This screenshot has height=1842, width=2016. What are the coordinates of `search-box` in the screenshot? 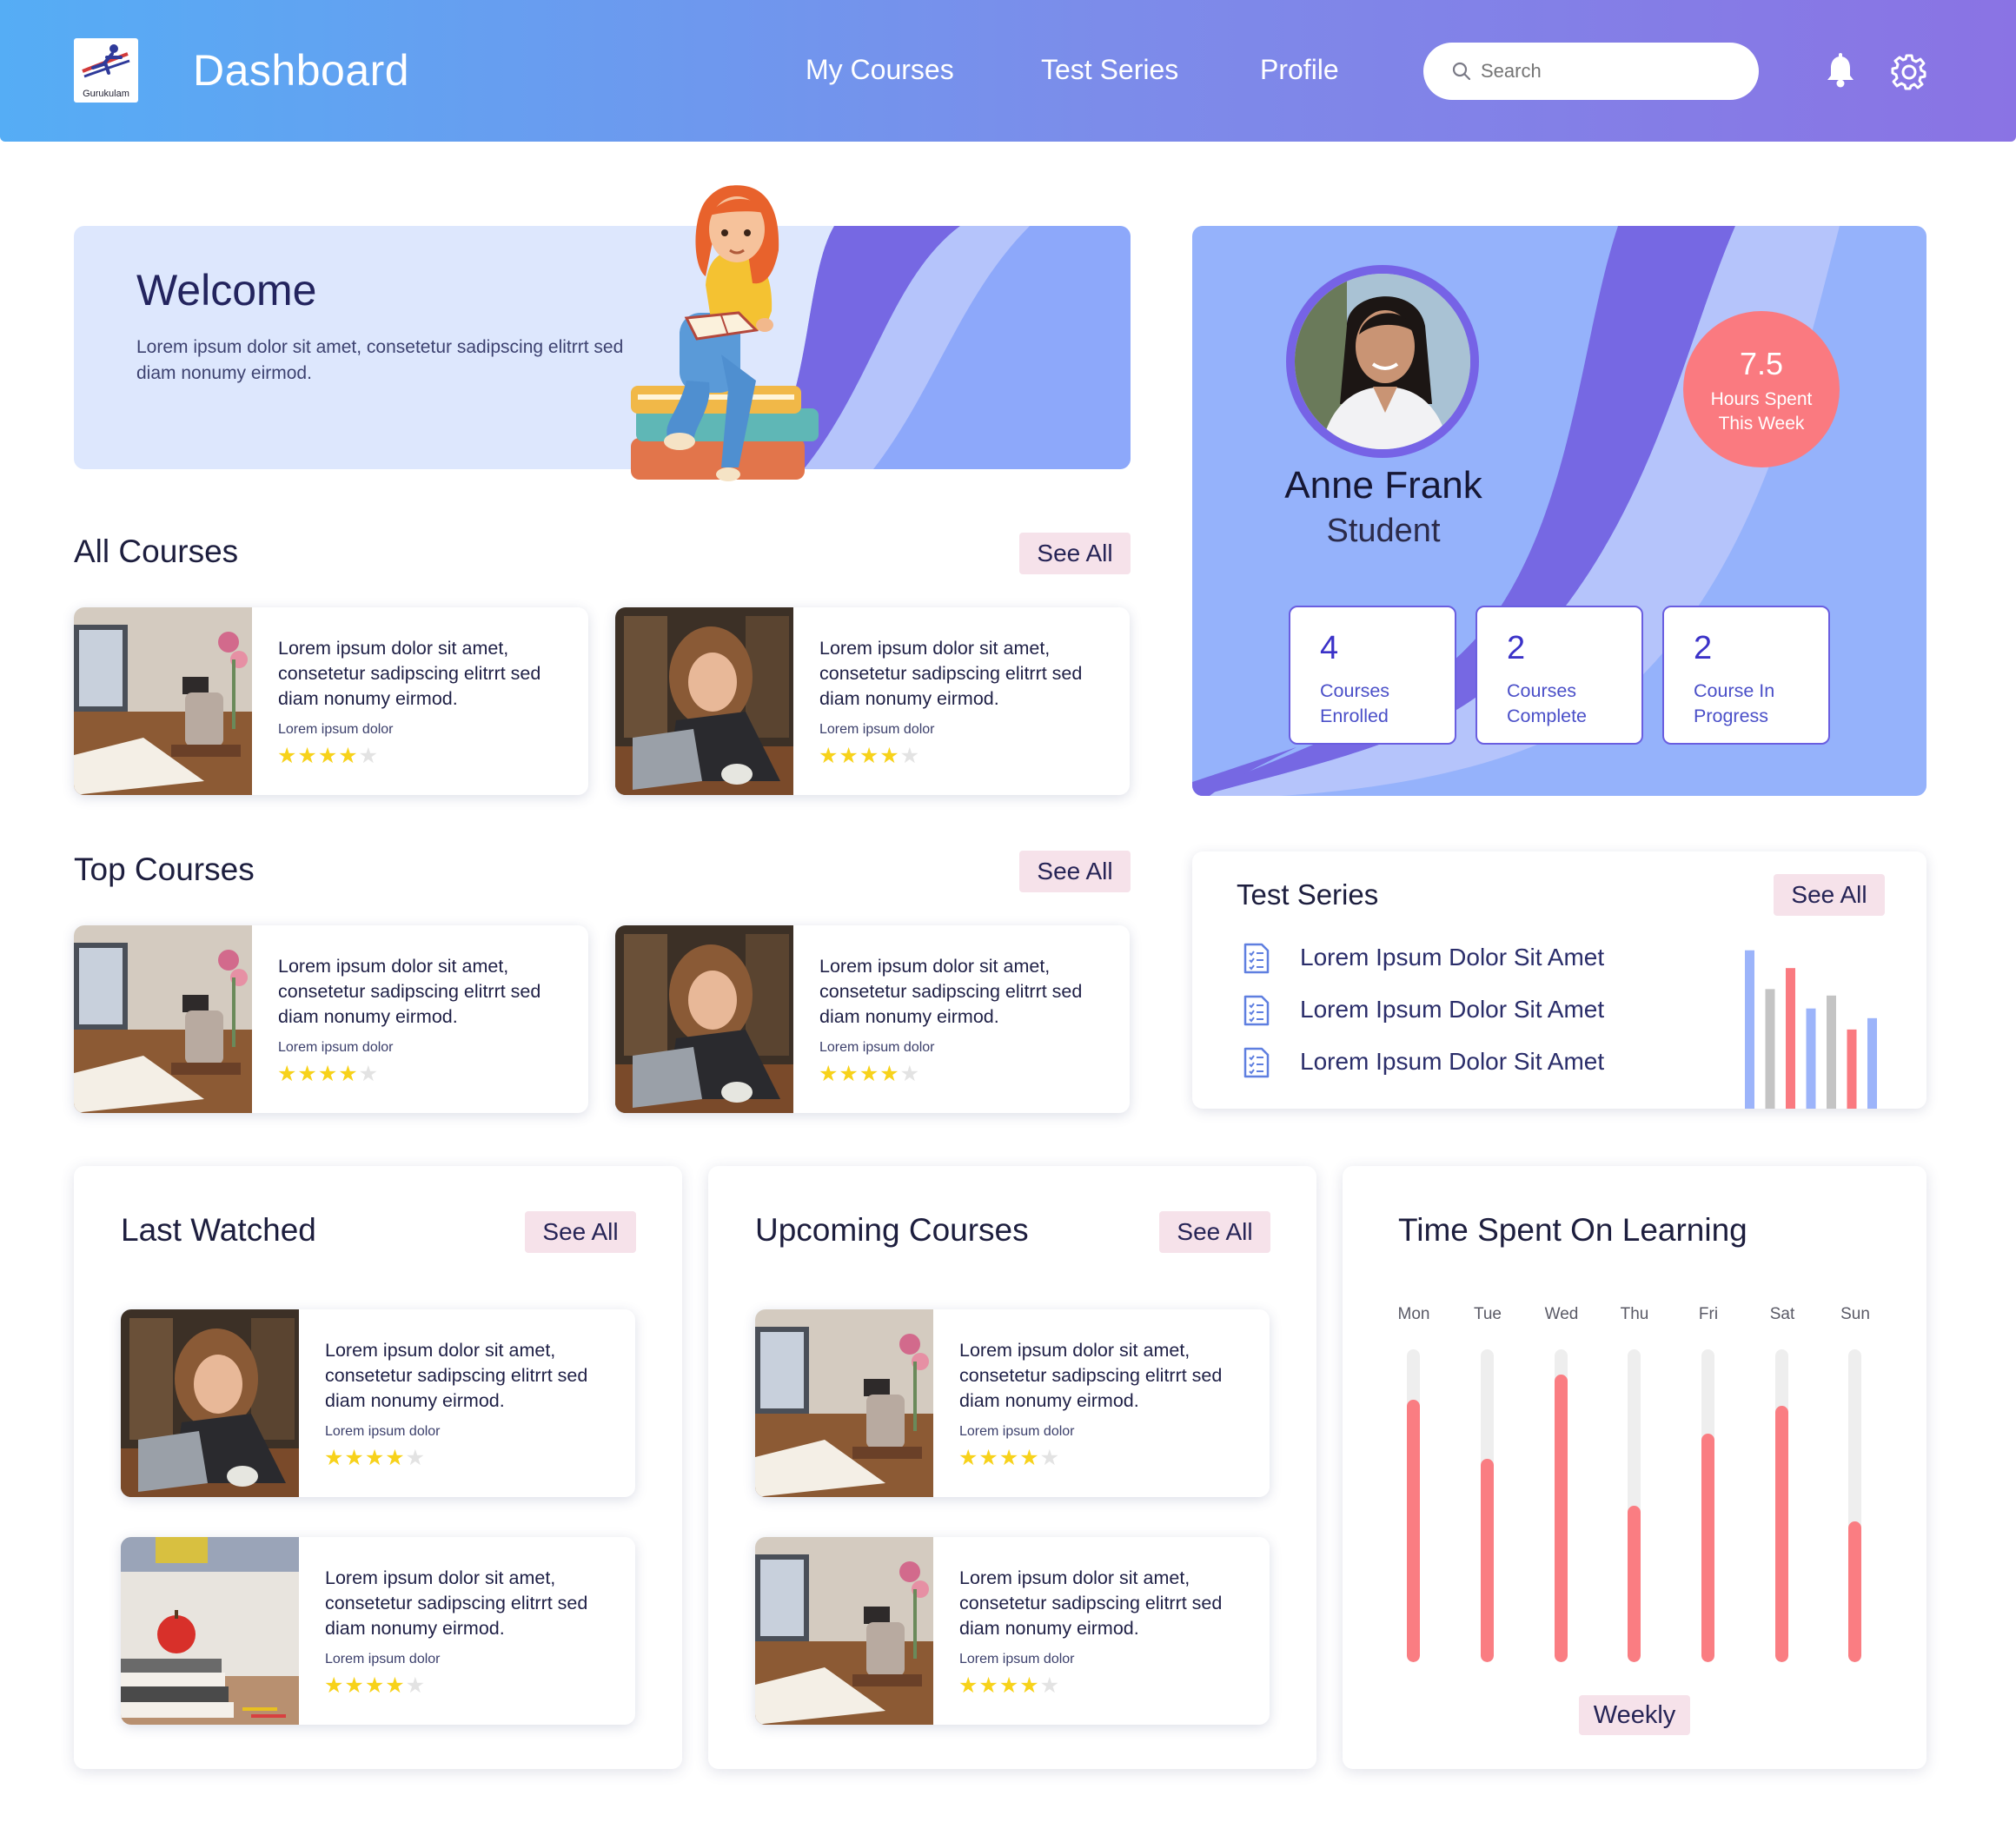 It's located at (1591, 71).